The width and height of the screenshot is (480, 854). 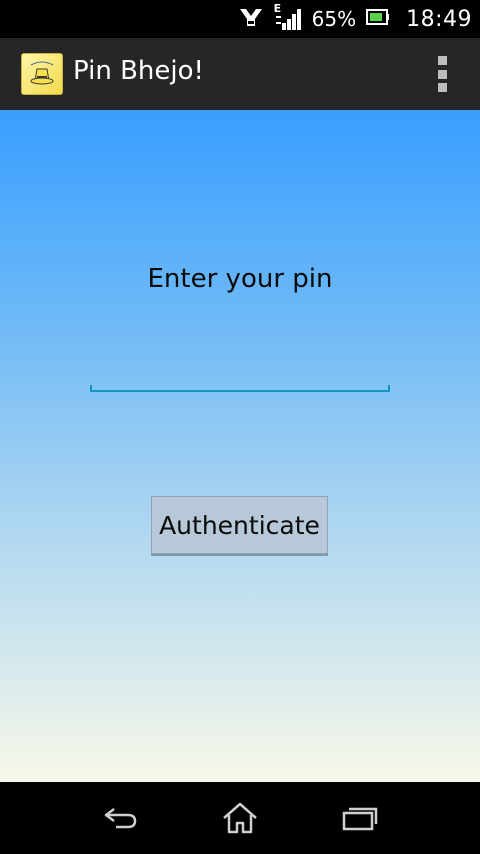 What do you see at coordinates (288, 17) in the screenshot?
I see `signal-icon: E` at bounding box center [288, 17].